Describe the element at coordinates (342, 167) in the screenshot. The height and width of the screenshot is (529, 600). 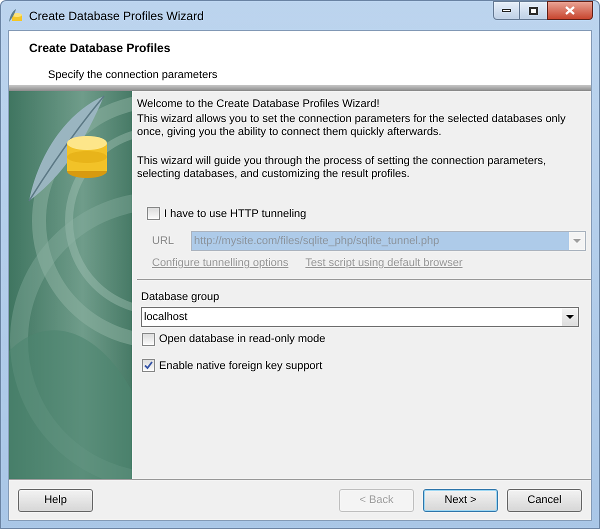
I see `guide-text: This wizard will guide you through the process of setting the connection parameters, selecting databases, and customizing the result profiles.` at that location.